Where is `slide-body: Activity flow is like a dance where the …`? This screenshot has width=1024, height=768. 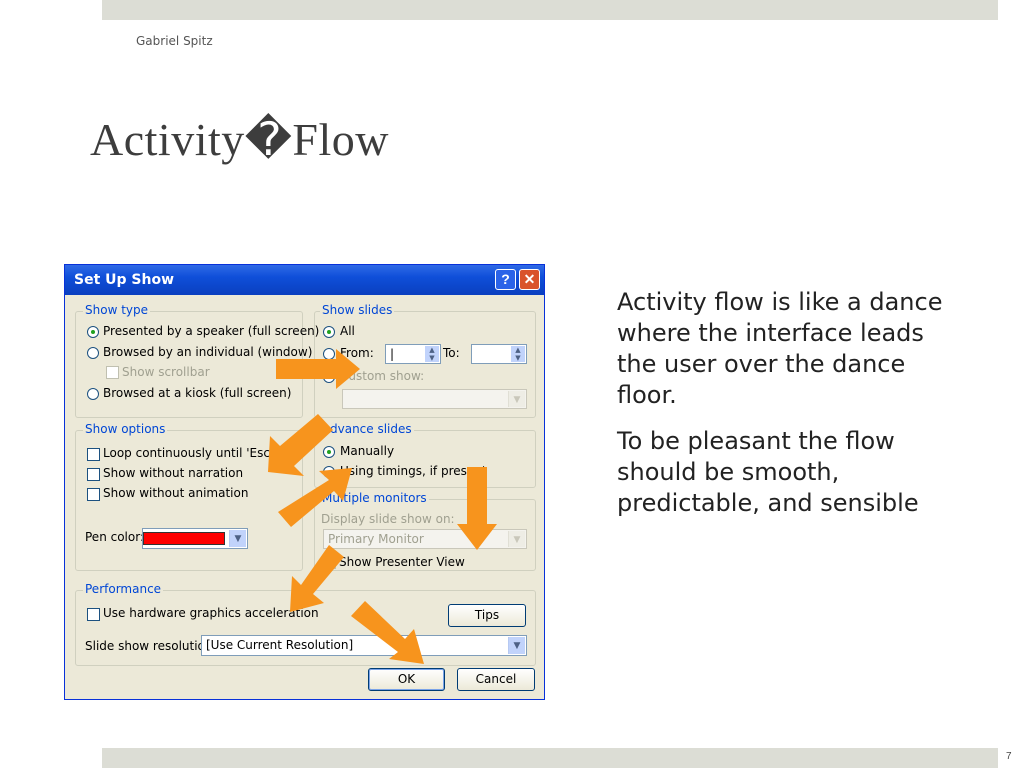 slide-body: Activity flow is like a dance where the … is located at coordinates (787, 410).